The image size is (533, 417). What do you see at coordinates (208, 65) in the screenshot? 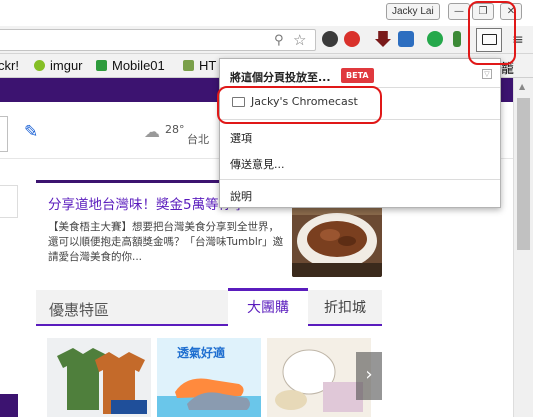
I see `bookmark-label: HT` at bounding box center [208, 65].